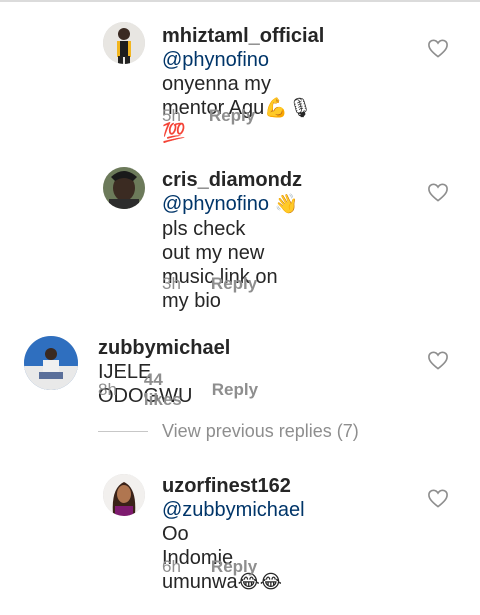  Describe the element at coordinates (233, 510) in the screenshot. I see `comment-mention: @zubbymichael` at that location.